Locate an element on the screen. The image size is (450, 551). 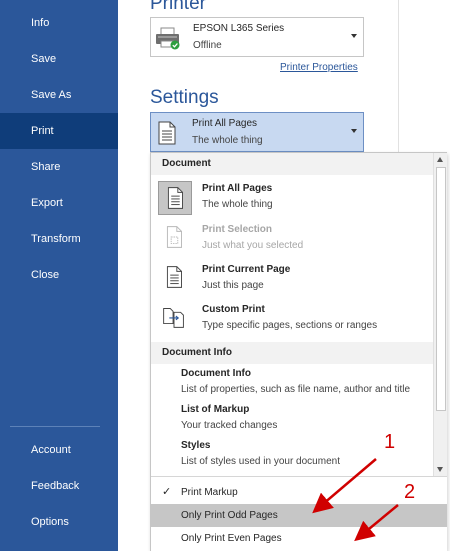
sidebar-item-save-as: Save As is located at coordinates (59, 95).